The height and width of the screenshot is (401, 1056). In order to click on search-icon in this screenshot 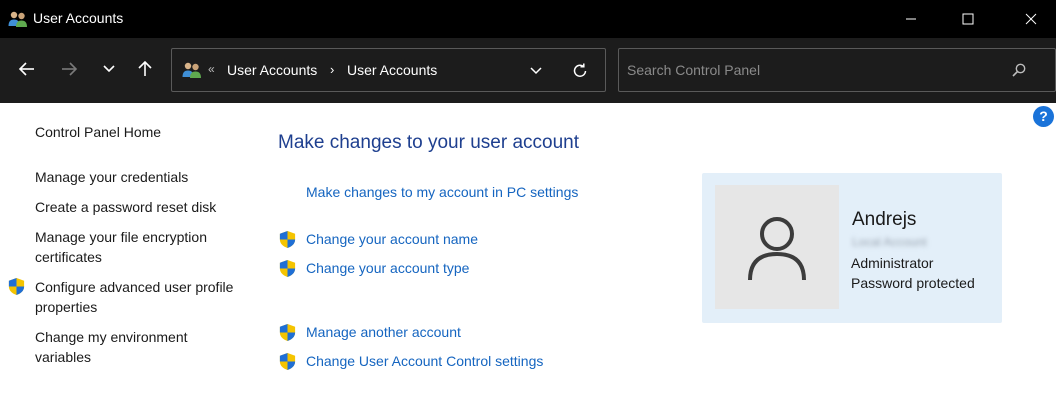, I will do `click(1019, 70)`.